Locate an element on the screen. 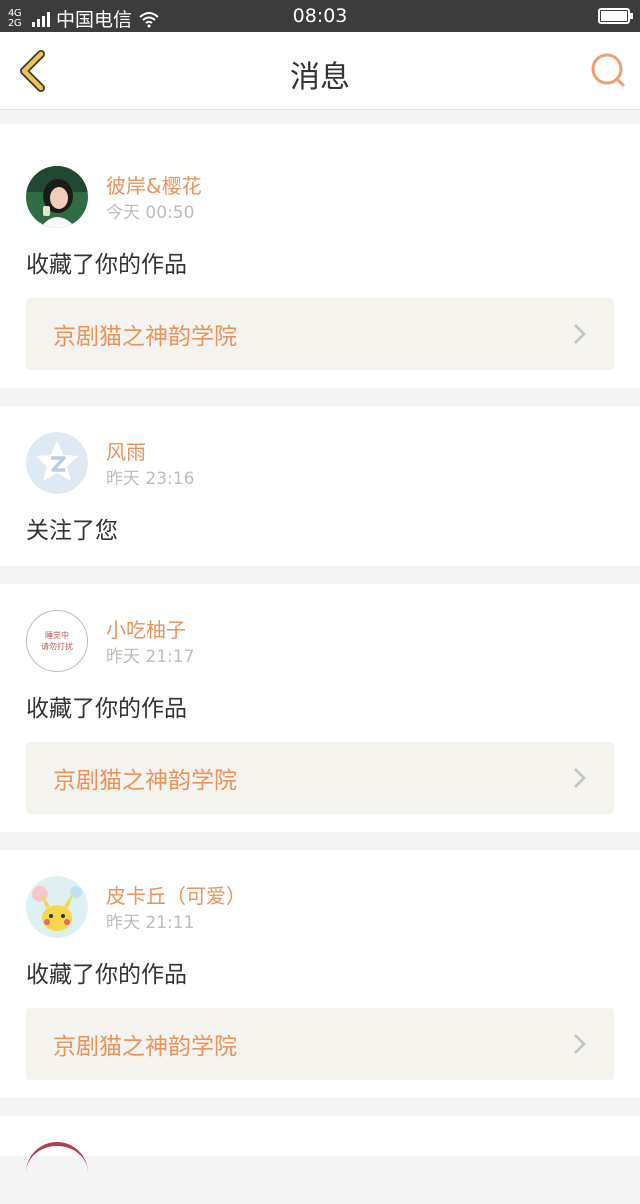 The height and width of the screenshot is (1204, 640). username: 小吃柚子 is located at coordinates (150, 630).